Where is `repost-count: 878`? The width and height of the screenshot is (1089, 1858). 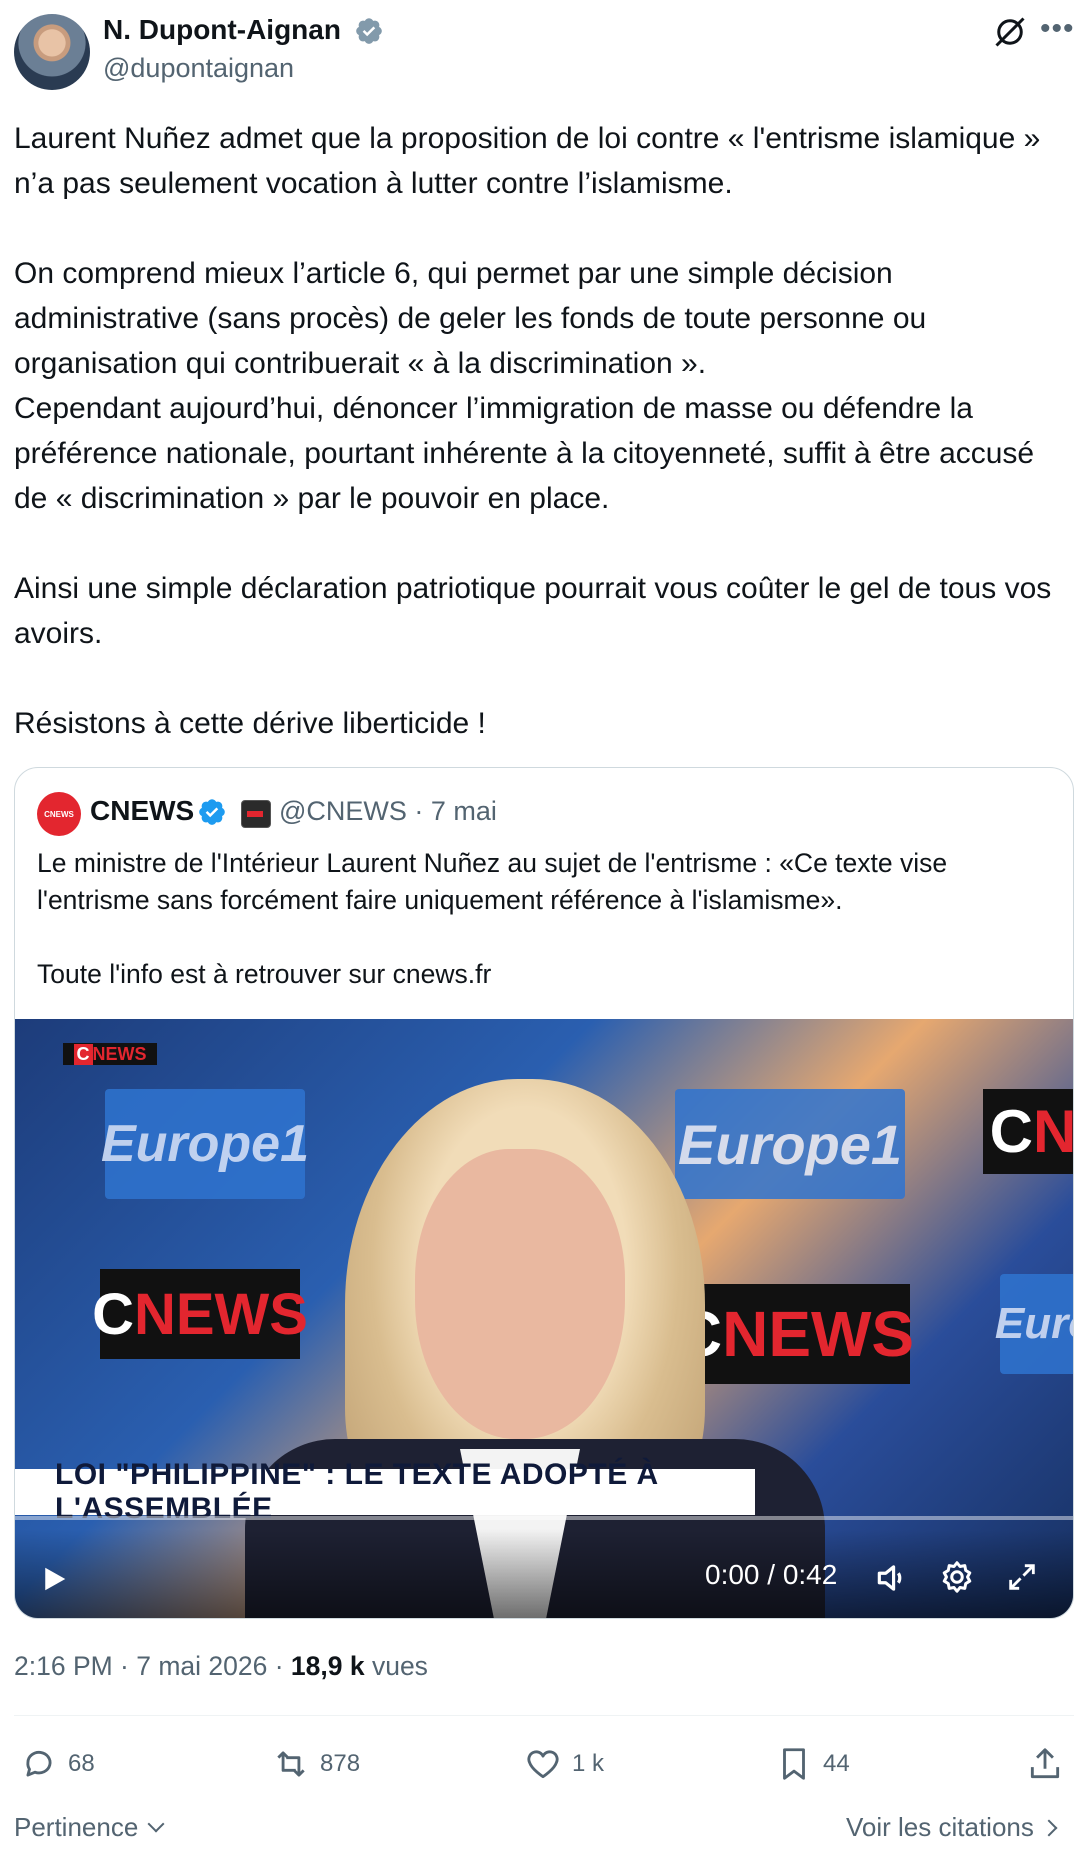
repost-count: 878 is located at coordinates (340, 1763).